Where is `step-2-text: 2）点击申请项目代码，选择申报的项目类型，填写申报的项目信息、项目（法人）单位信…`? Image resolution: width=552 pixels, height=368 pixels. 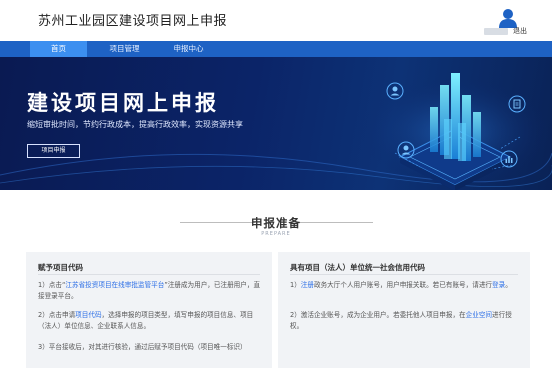 step-2-text: 2）点击申请项目代码，选择申报的项目类型，填写申报的项目信息、项目（法人）单位信… is located at coordinates (151, 321).